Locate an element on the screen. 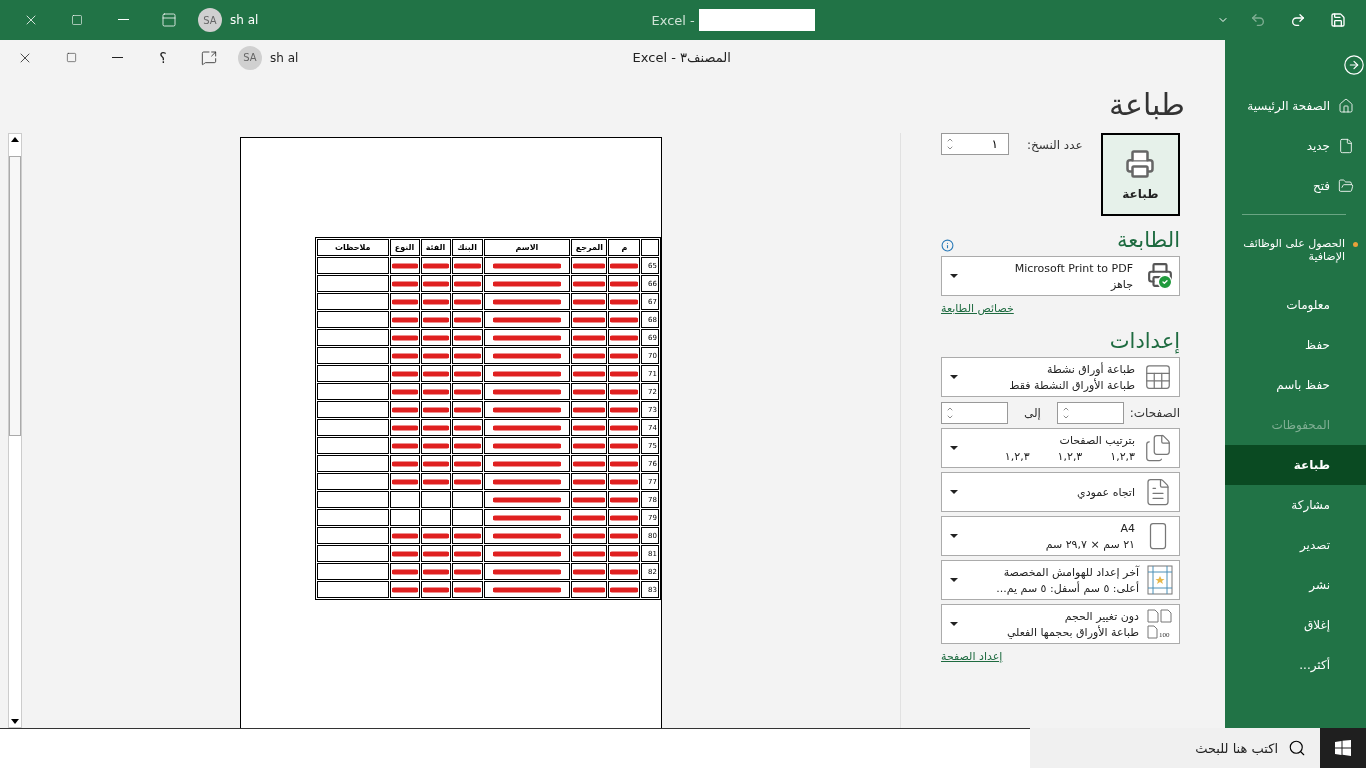  settings-dropdown: اتجاه عمودي is located at coordinates (1060, 492).